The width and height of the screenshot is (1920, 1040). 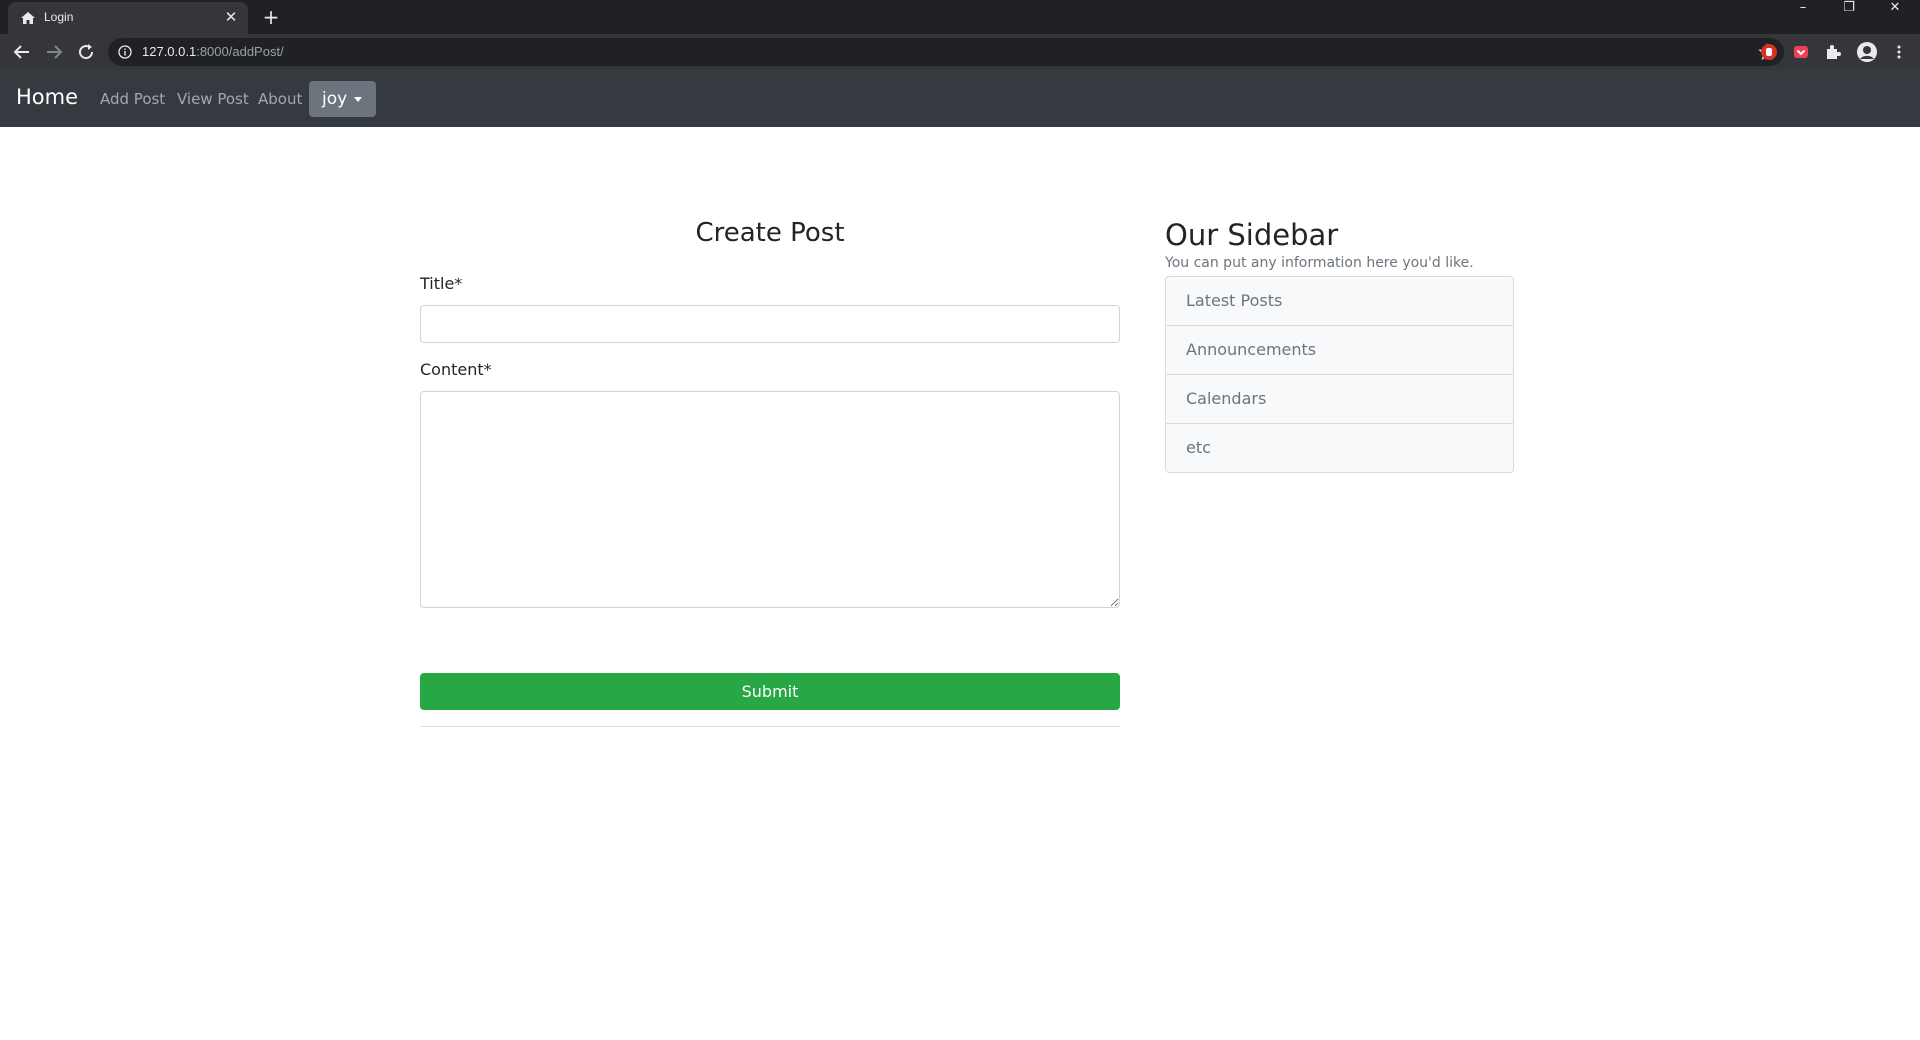 What do you see at coordinates (128, 18) in the screenshot?
I see `browser-tab: Login ✕` at bounding box center [128, 18].